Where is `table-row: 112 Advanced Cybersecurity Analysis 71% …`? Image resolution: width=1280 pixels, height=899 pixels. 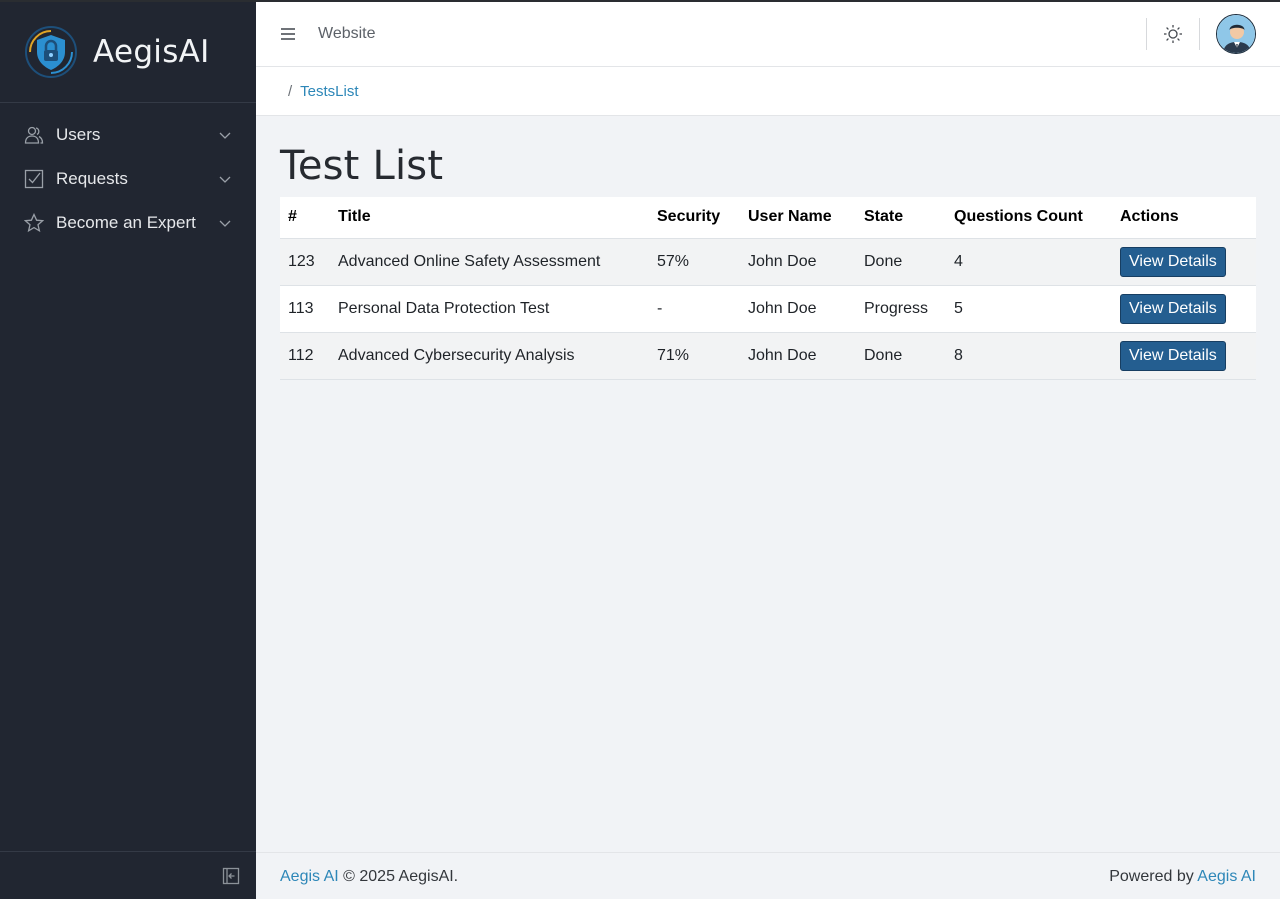
table-row: 112 Advanced Cybersecurity Analysis 71% … is located at coordinates (768, 355).